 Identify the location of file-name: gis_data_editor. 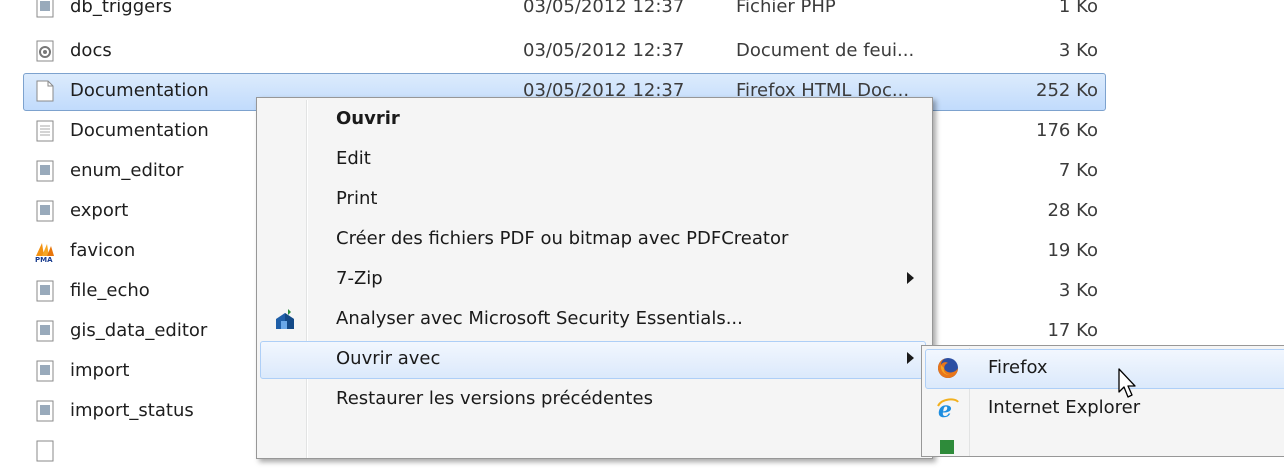
(139, 330).